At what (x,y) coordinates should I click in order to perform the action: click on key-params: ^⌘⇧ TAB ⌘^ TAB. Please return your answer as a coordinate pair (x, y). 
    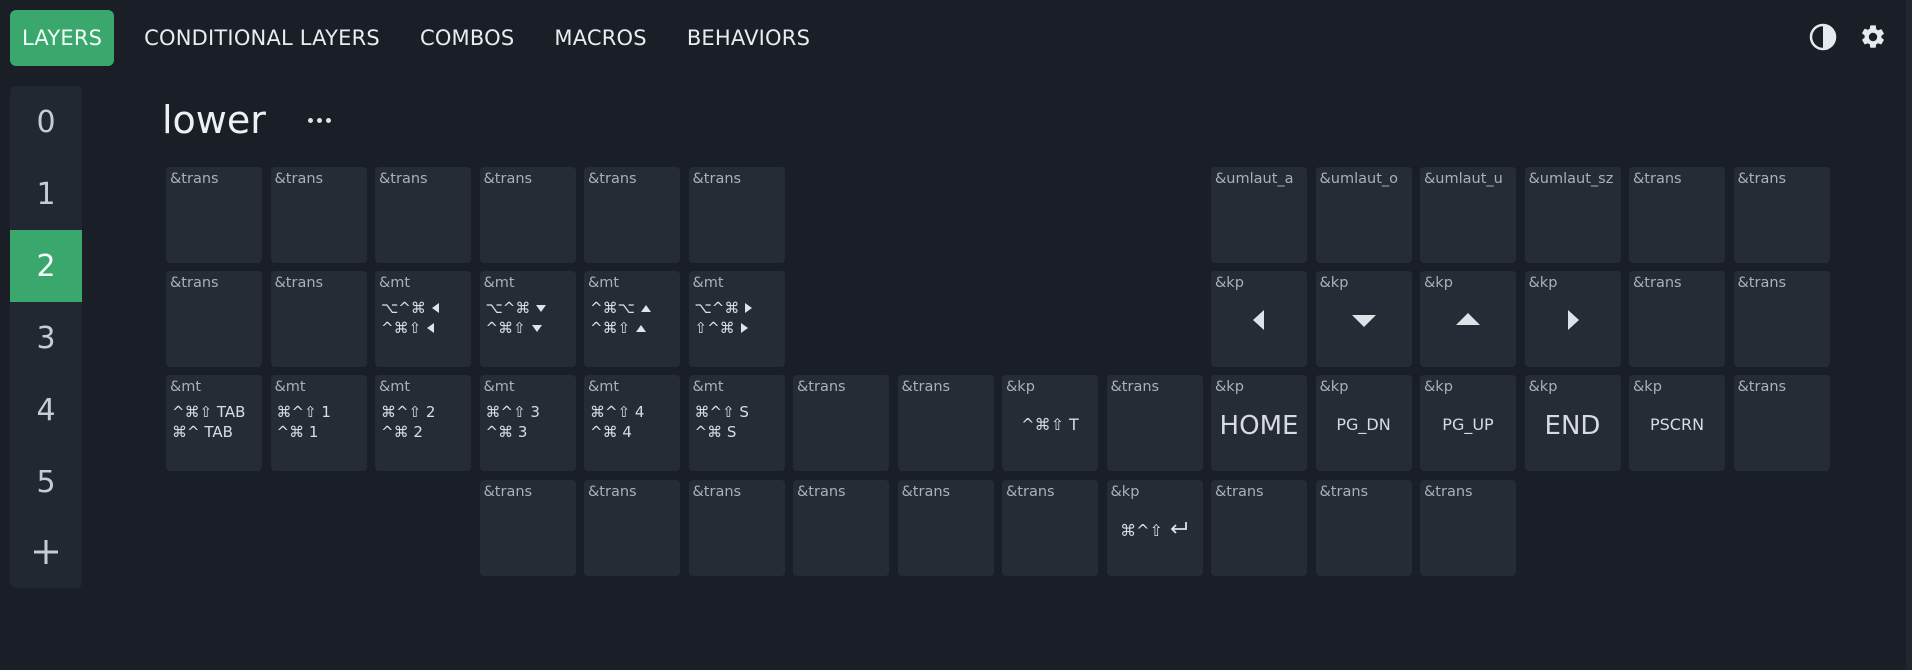
    Looking at the image, I should click on (208, 422).